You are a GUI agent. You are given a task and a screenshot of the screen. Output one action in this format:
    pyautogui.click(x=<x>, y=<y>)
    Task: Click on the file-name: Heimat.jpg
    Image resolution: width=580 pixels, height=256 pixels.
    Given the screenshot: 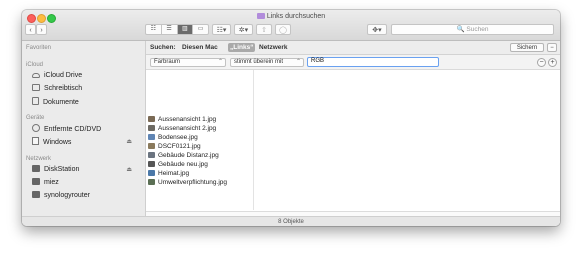 What is the action you would take?
    pyautogui.click(x=174, y=173)
    